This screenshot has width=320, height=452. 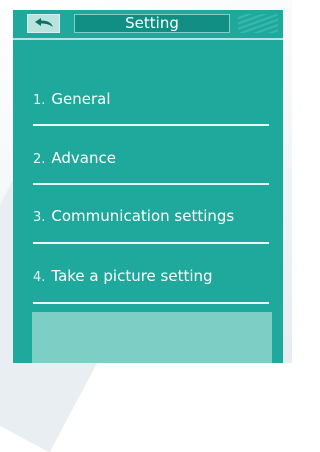 What do you see at coordinates (81, 99) in the screenshot?
I see `menu-item-label: General` at bounding box center [81, 99].